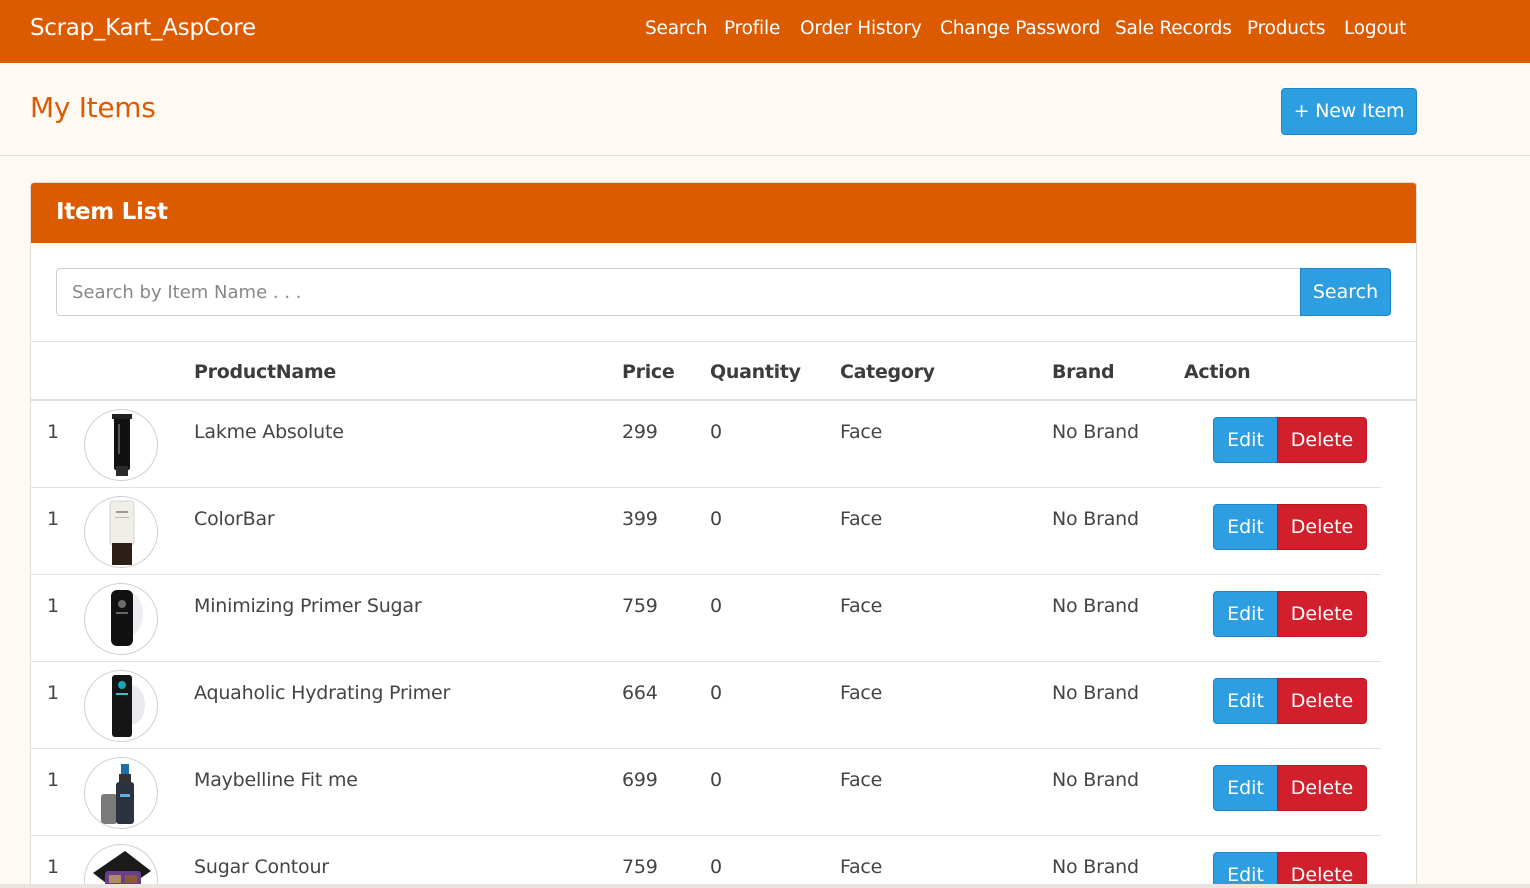 The height and width of the screenshot is (888, 1530). What do you see at coordinates (640, 693) in the screenshot?
I see `product-price: 664` at bounding box center [640, 693].